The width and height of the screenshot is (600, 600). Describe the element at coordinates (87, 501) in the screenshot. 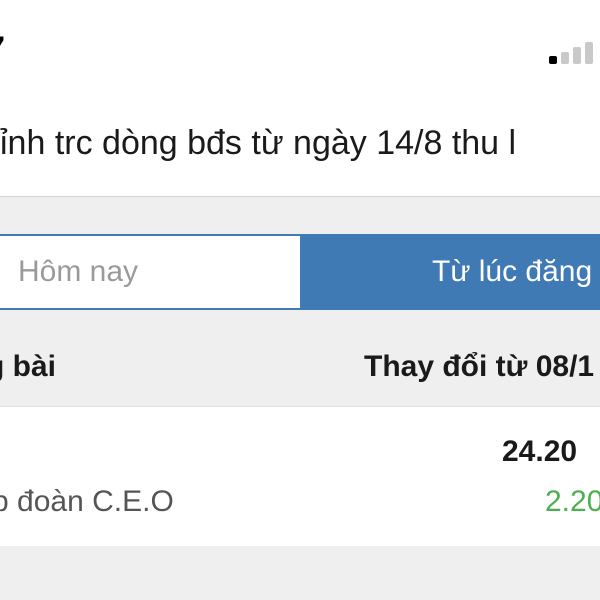

I see `stock-name: p đoàn C.E.O` at that location.